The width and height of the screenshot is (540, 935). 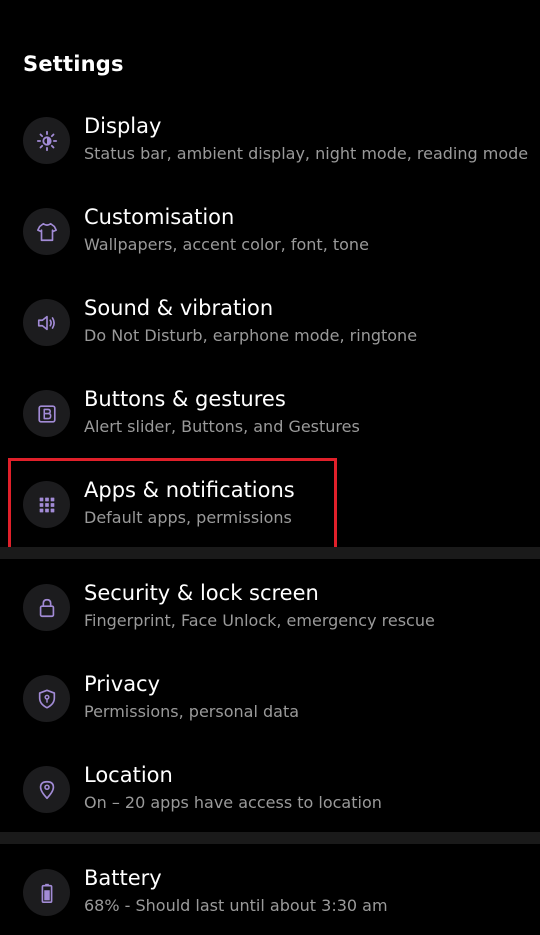 I want to click on item-subtitle: Alert slider, Buttons, and Gestures, so click(x=222, y=426).